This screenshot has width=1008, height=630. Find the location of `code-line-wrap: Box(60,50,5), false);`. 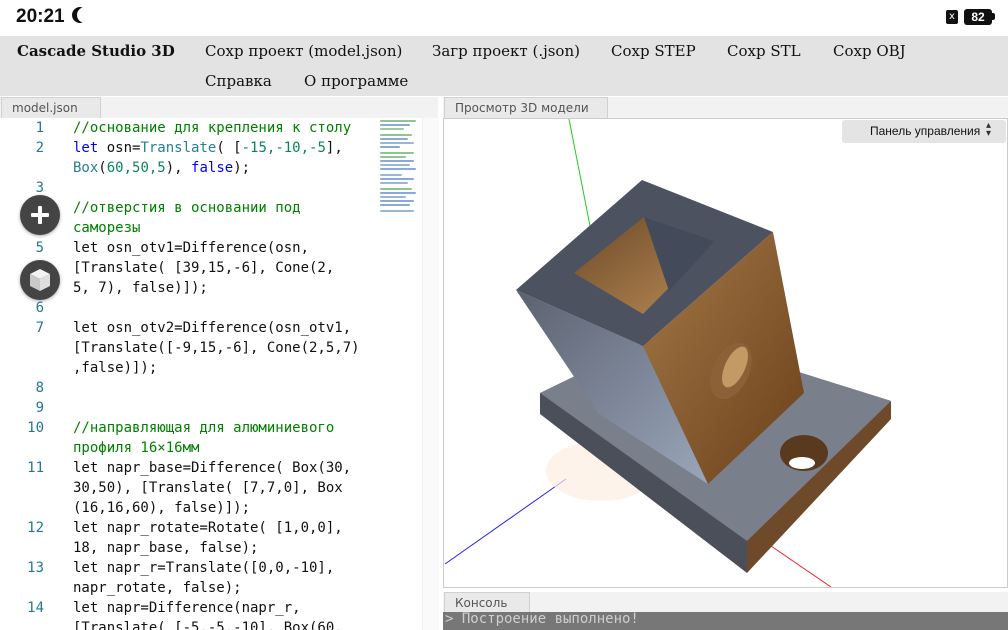

code-line-wrap: Box(60,50,5), false); is located at coordinates (162, 168).